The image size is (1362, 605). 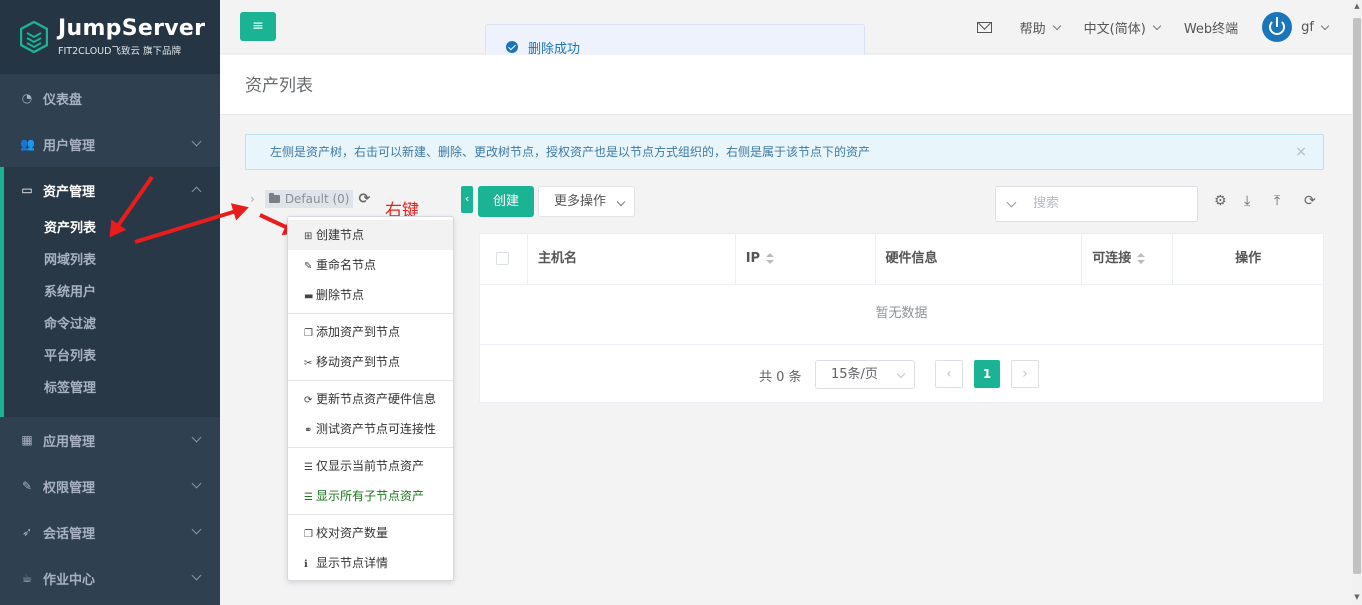 What do you see at coordinates (1025, 374) in the screenshot?
I see `next-page-button: ›` at bounding box center [1025, 374].